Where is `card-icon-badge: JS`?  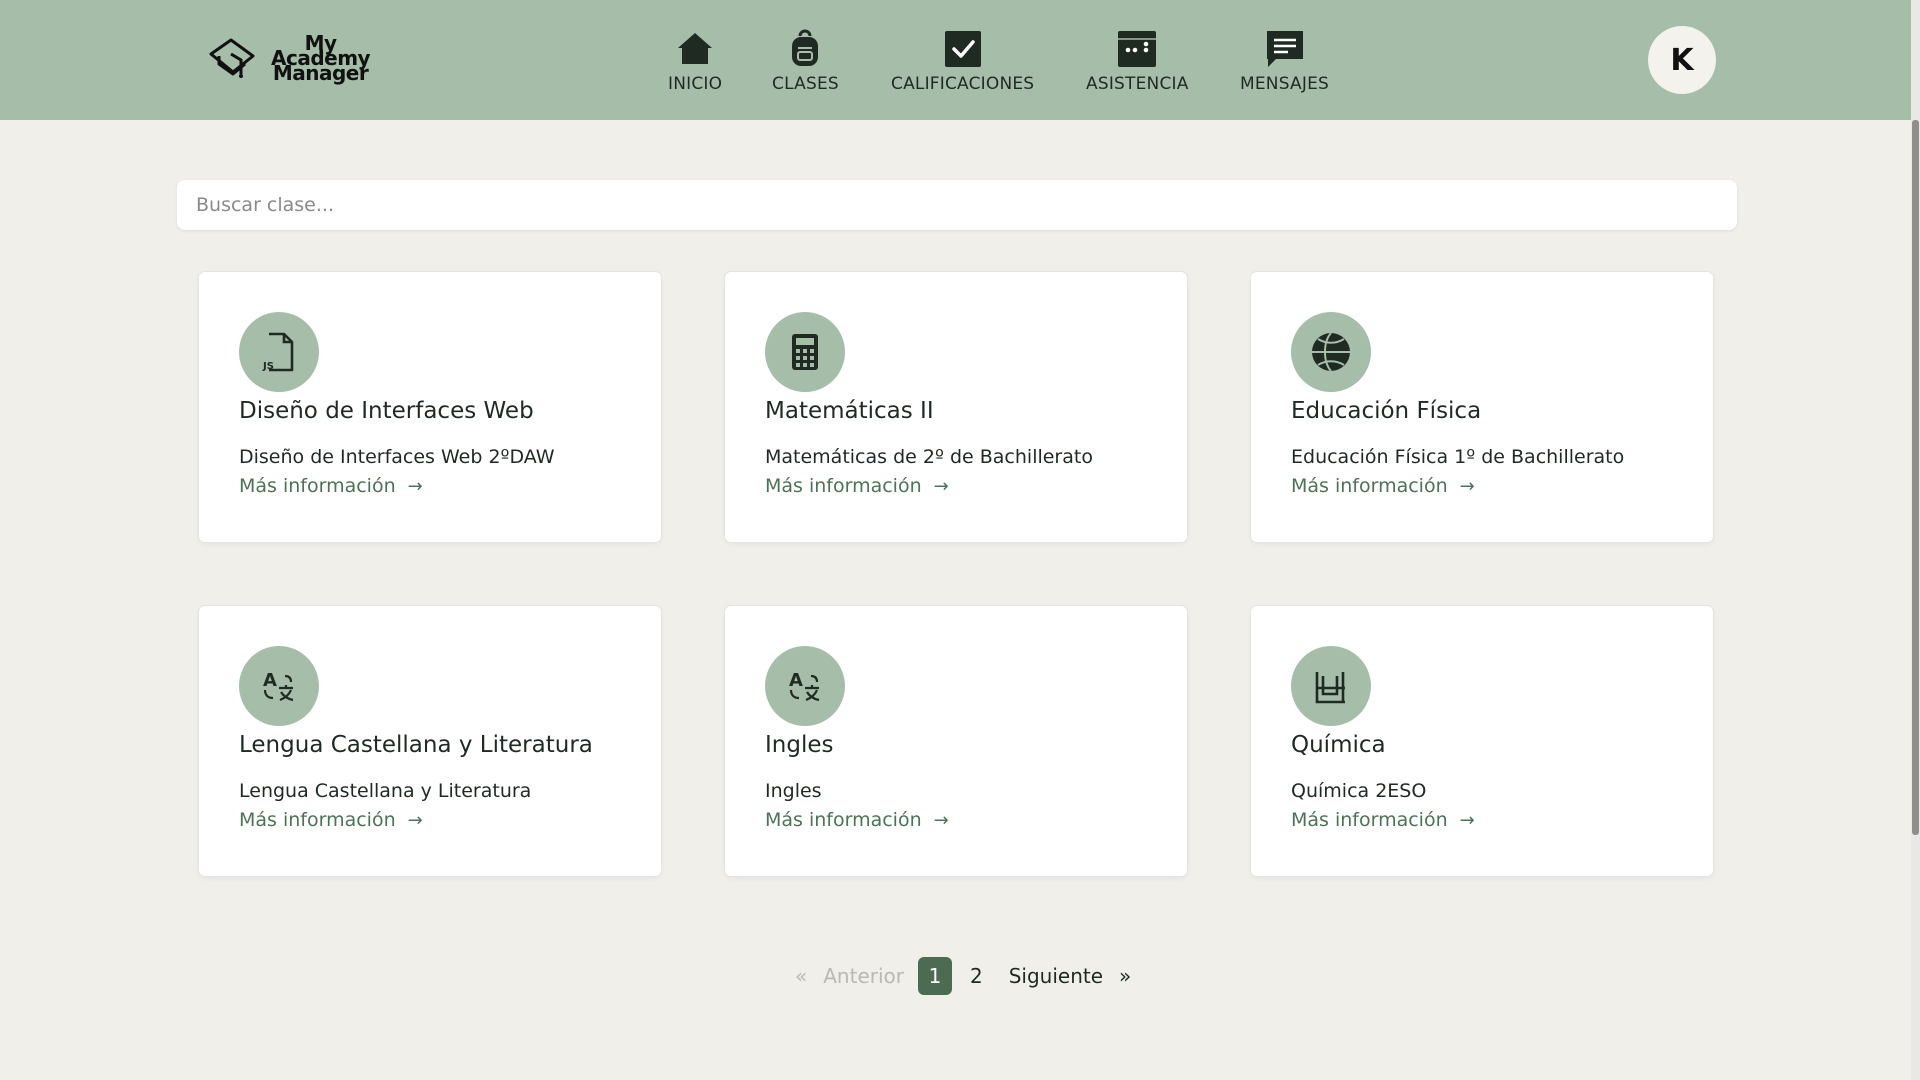 card-icon-badge: JS is located at coordinates (279, 352).